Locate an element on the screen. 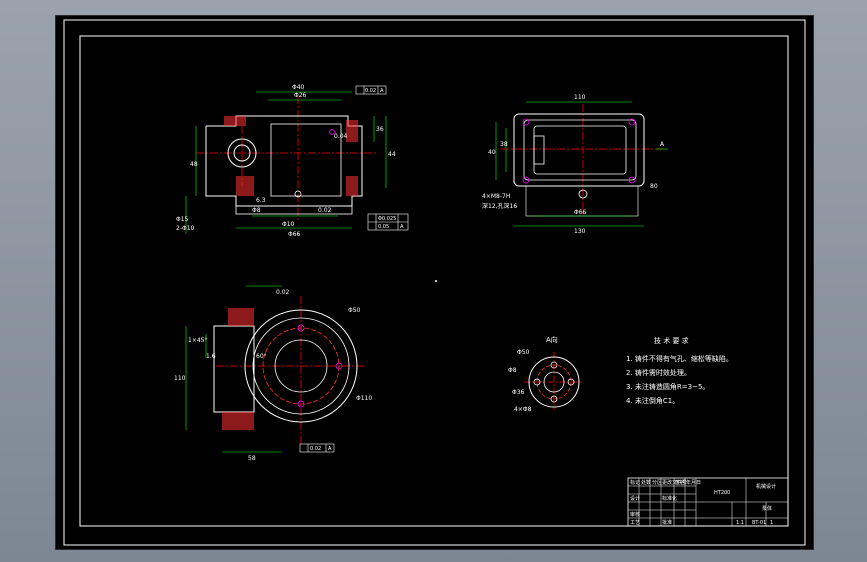  top-slot is located at coordinates (539, 150).